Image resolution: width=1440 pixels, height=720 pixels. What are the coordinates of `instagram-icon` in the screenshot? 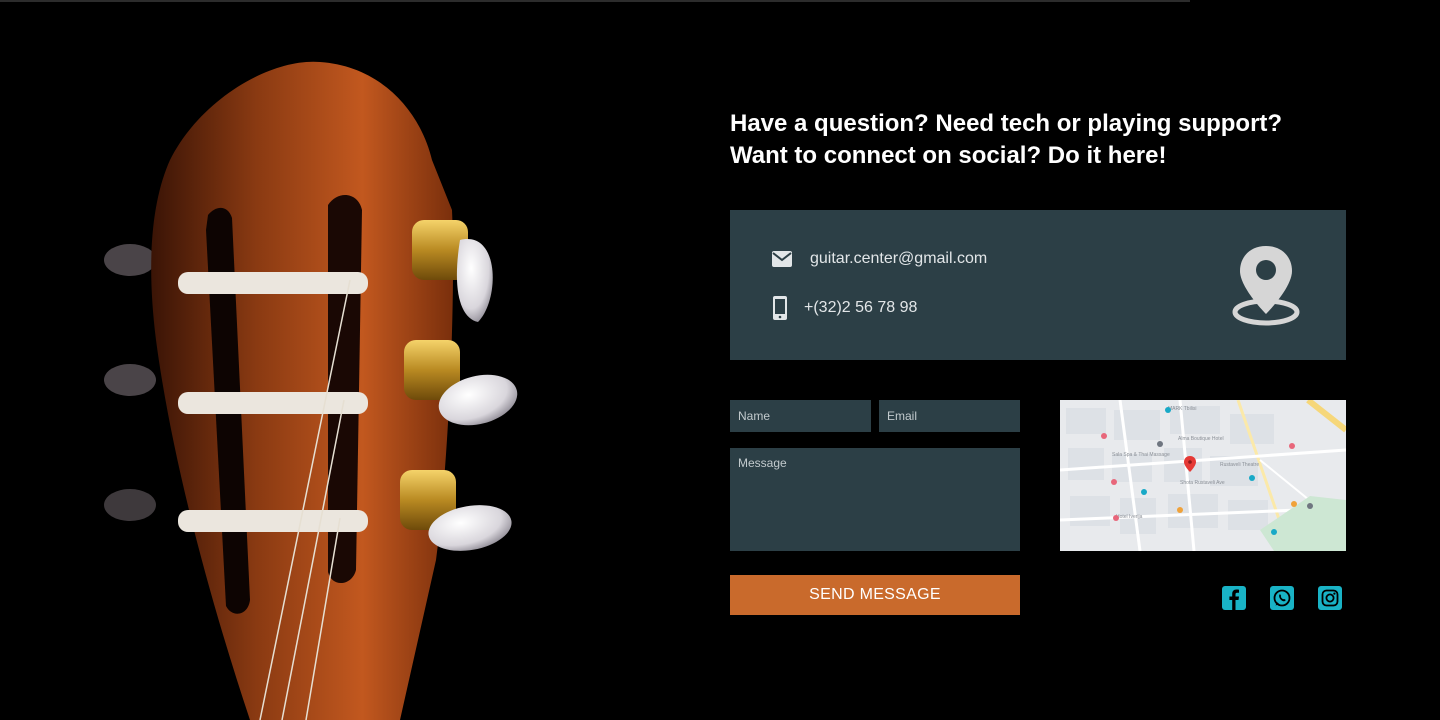 It's located at (1330, 598).